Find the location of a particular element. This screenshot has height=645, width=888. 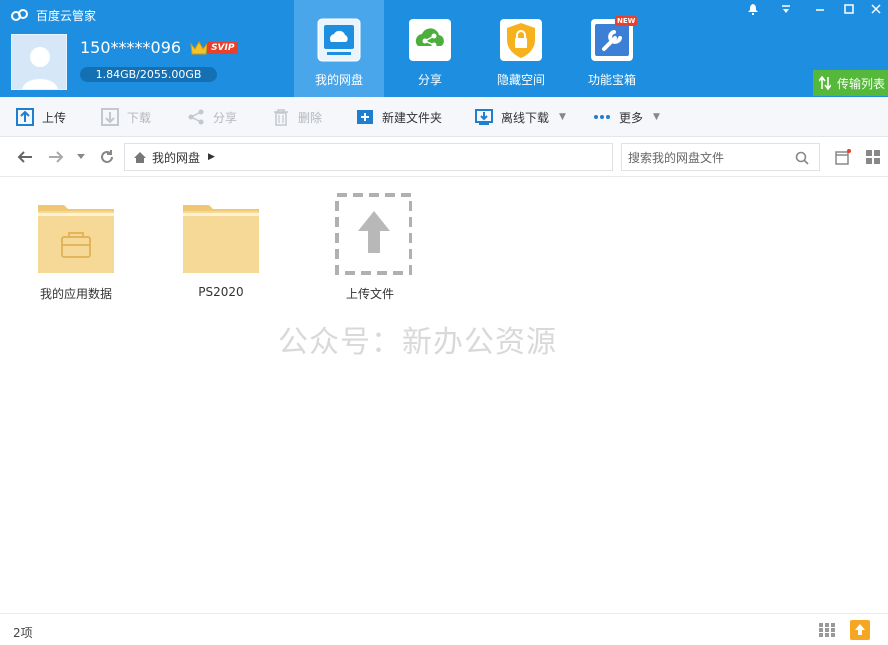

download-button: 下载 is located at coordinates (126, 117).